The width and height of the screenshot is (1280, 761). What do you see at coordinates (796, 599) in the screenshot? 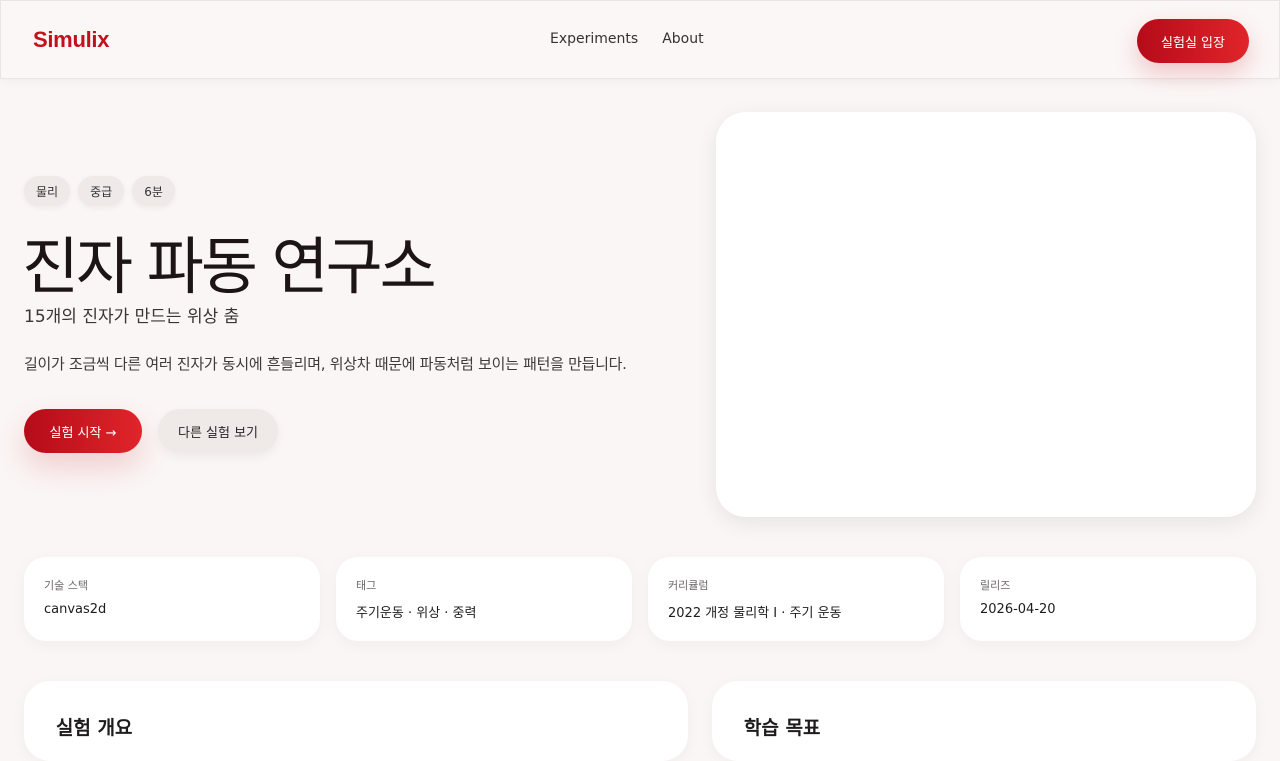
I see `info-card-curriculum: 커리큘럼 2022 개정 물리학 I · 주기 운동` at bounding box center [796, 599].